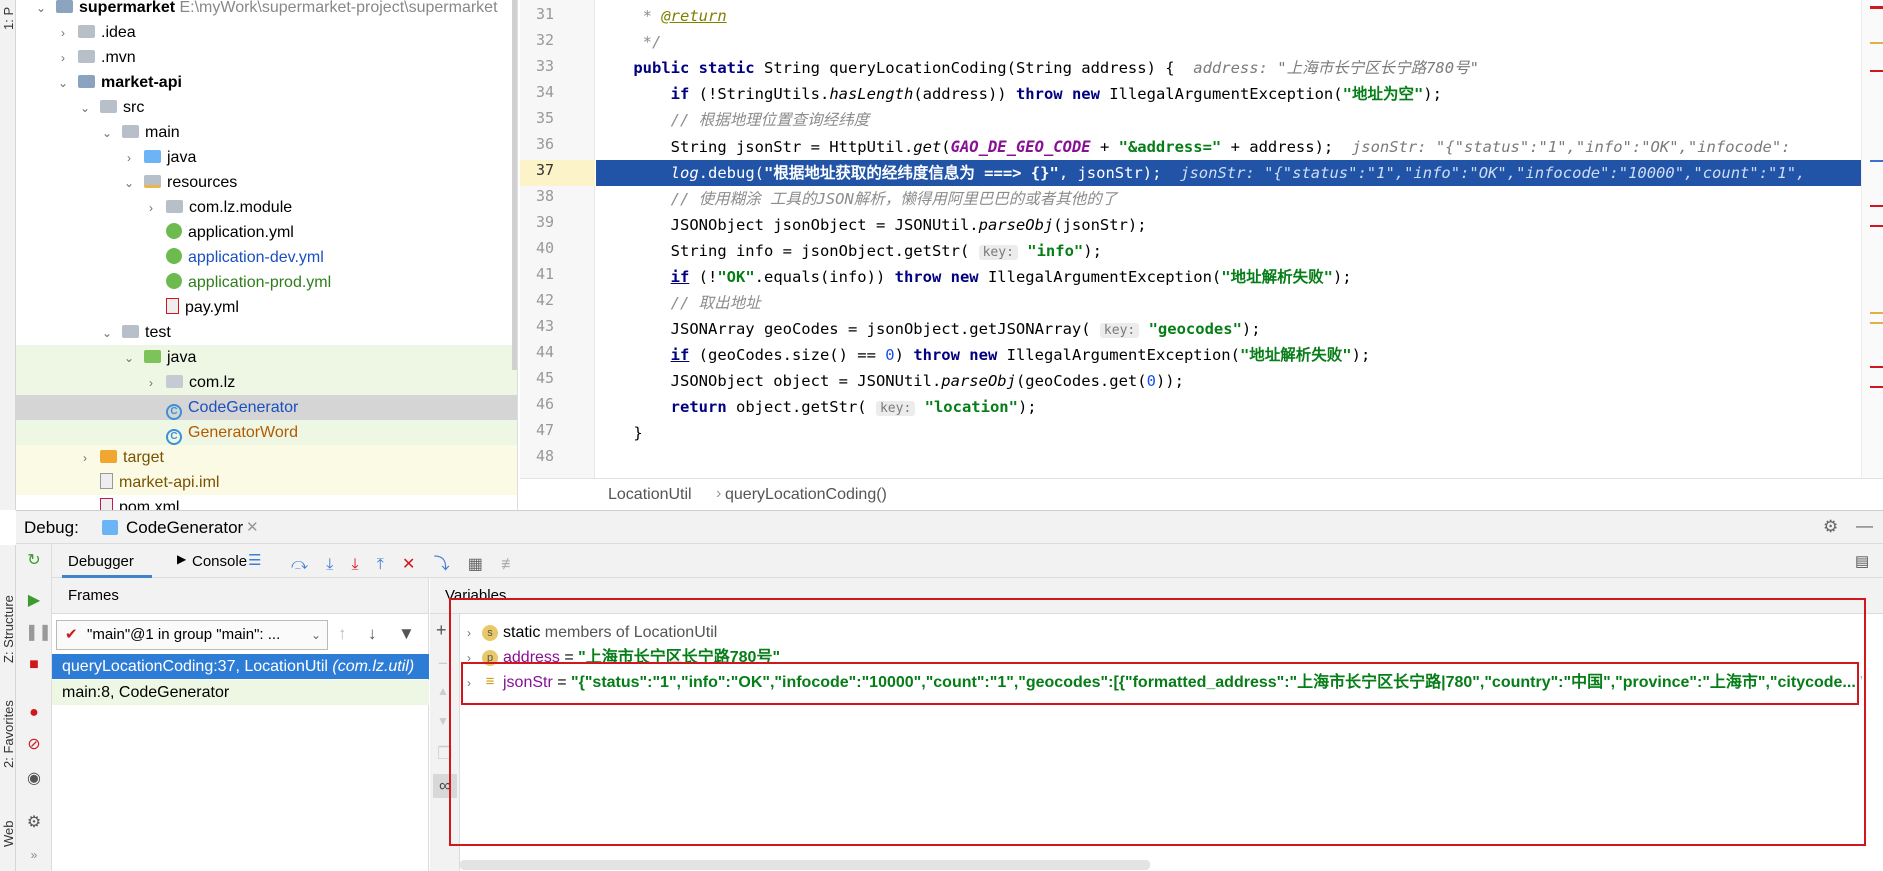 The image size is (1883, 871). Describe the element at coordinates (266, 58) in the screenshot. I see `tree-item: › .mvn` at that location.